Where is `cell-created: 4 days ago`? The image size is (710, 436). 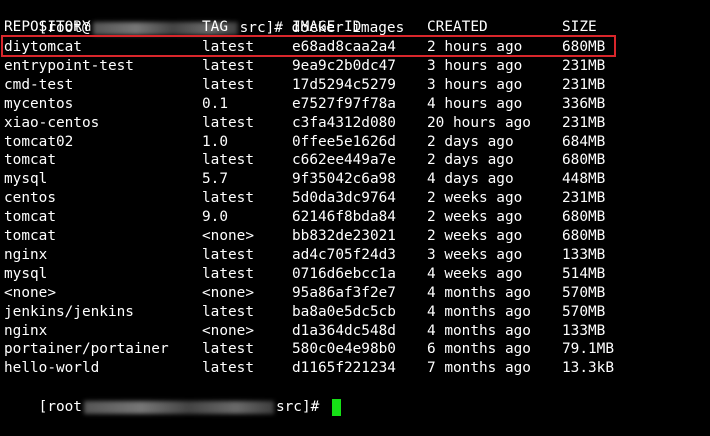 cell-created: 4 days ago is located at coordinates (470, 179).